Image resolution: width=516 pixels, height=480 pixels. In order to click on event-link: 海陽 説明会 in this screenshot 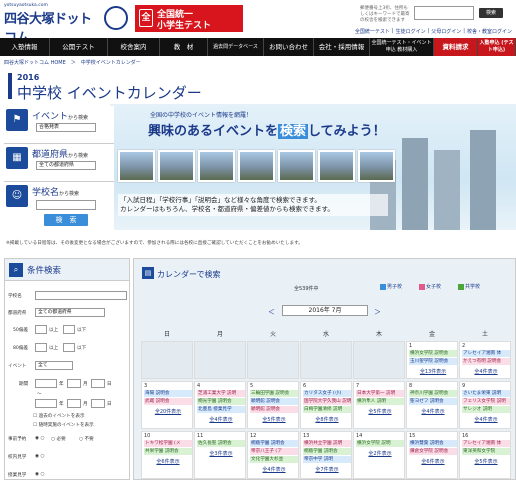, I will do `click(168, 393)`.